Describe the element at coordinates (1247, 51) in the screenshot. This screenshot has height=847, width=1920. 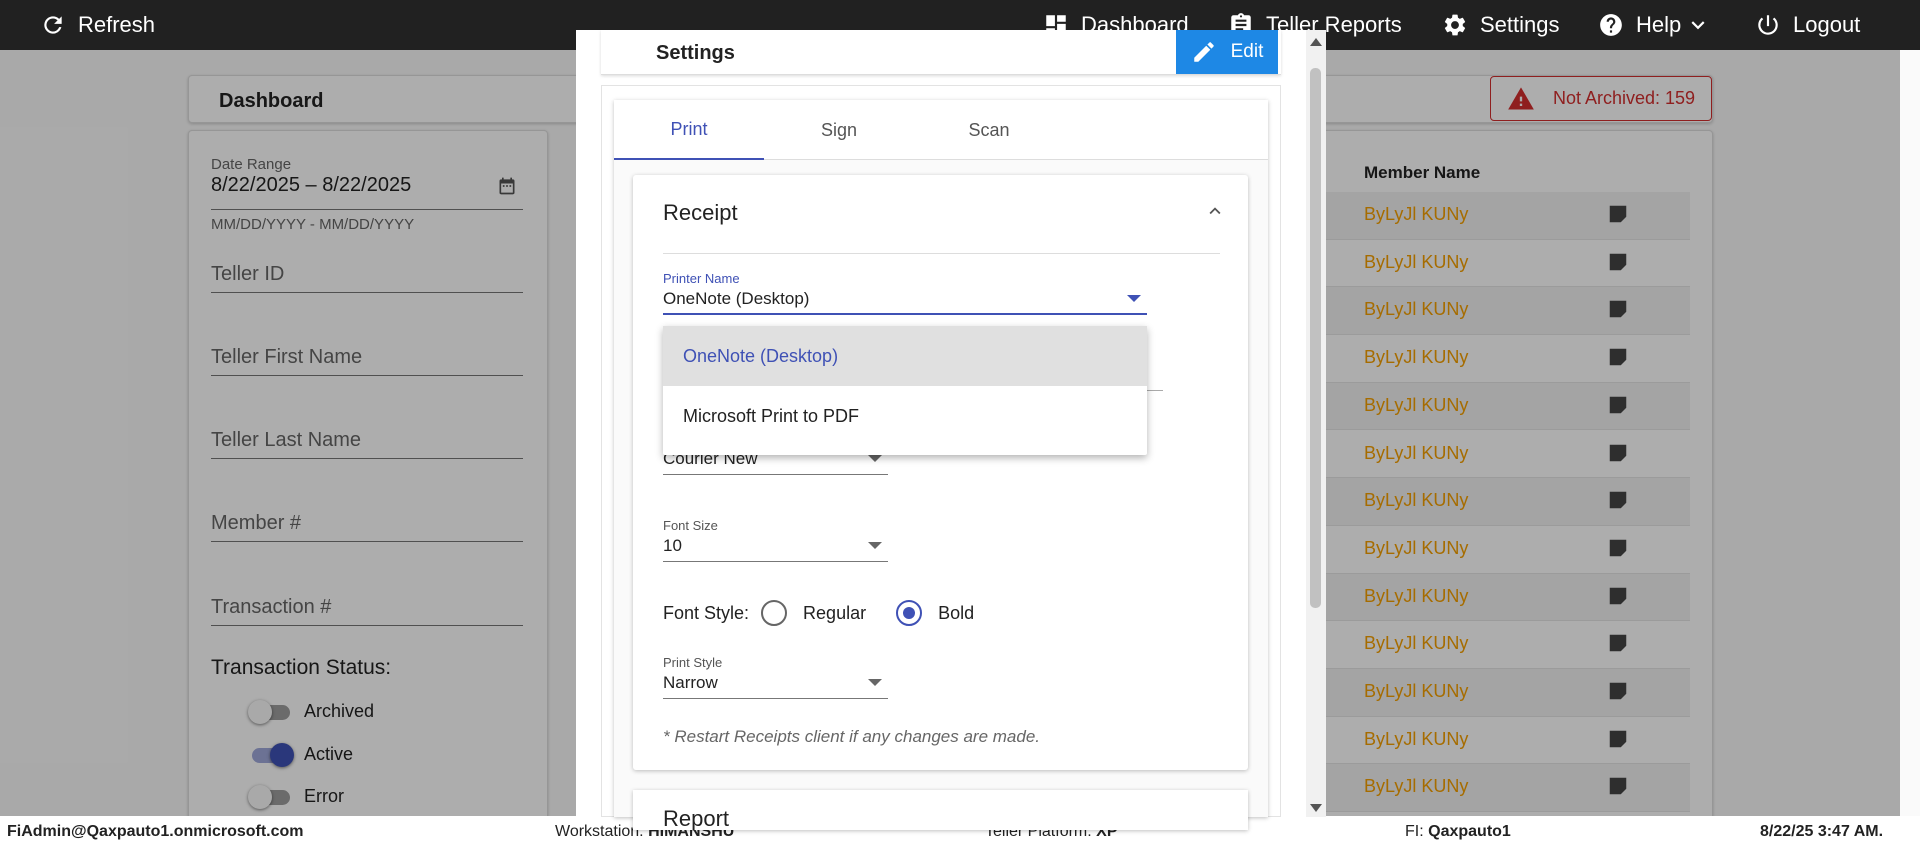
I see `edit-button-label: Edit` at that location.